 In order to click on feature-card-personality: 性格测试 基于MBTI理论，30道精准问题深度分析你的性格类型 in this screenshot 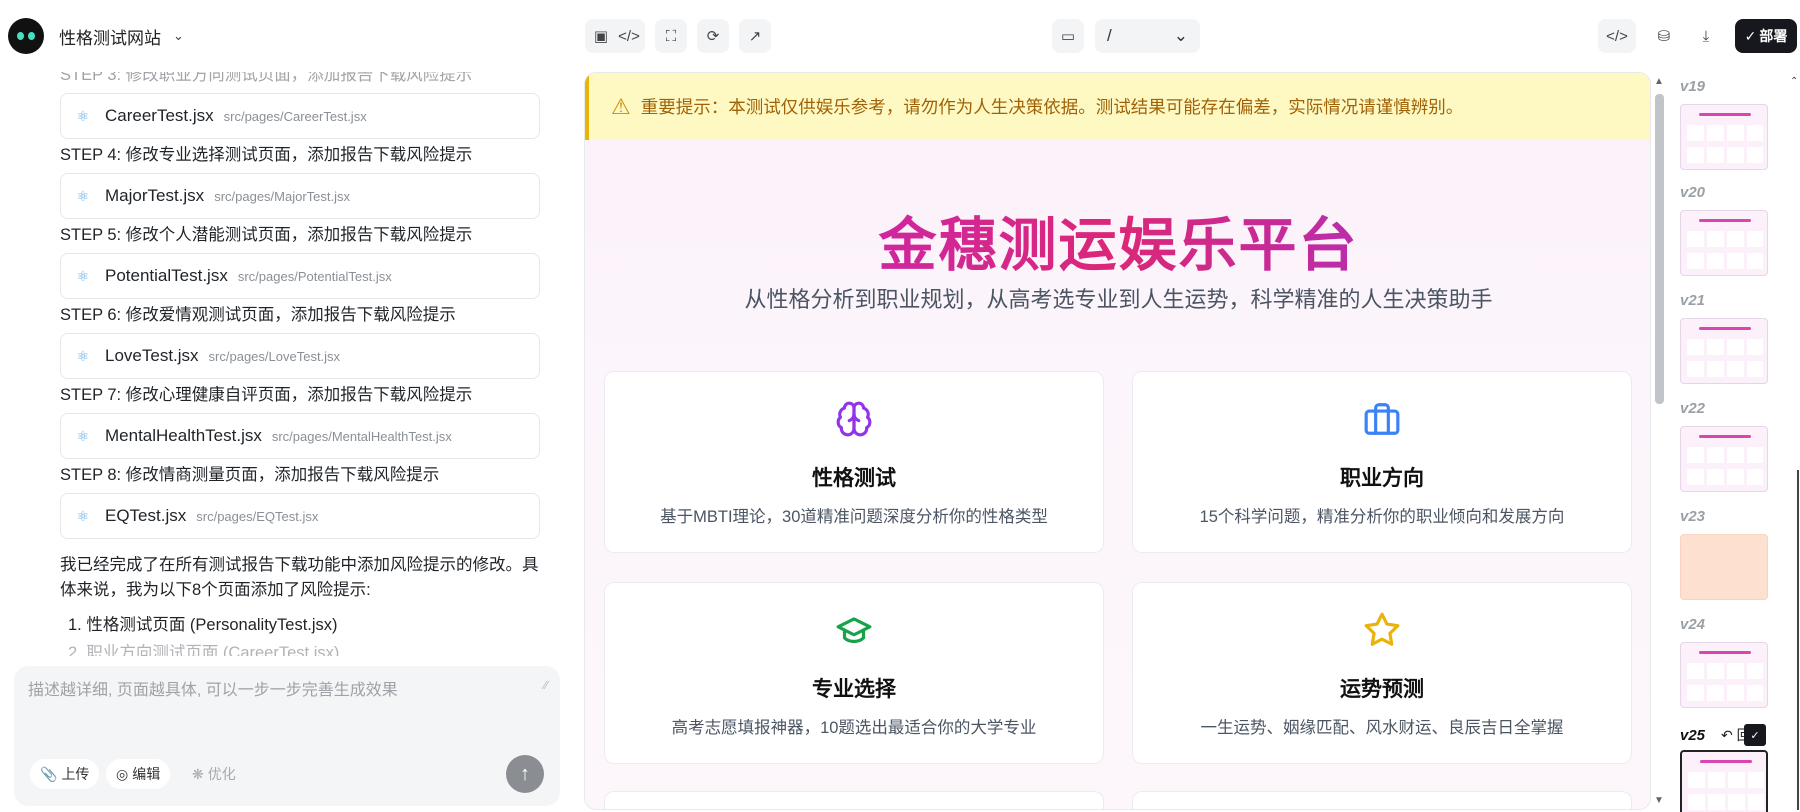, I will do `click(854, 462)`.